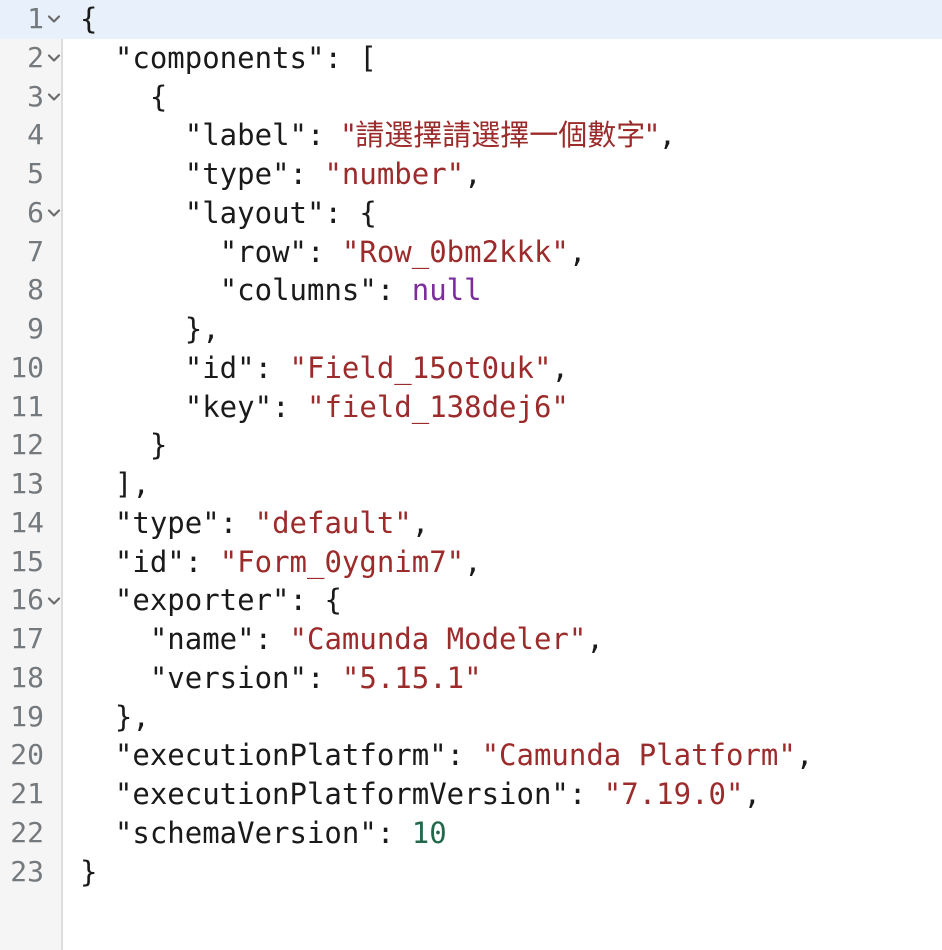 The height and width of the screenshot is (950, 942). I want to click on code-line: 23}, so click(471, 872).